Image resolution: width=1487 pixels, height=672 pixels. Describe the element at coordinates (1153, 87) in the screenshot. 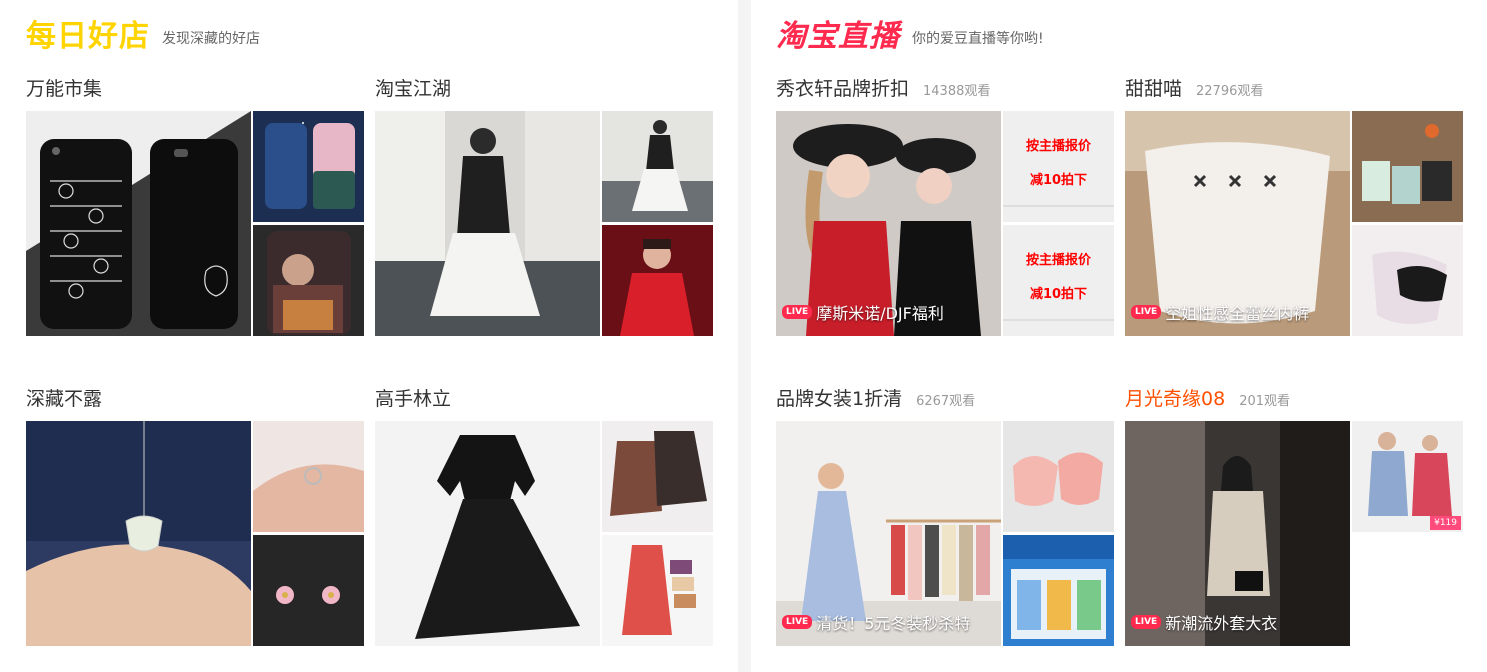

I see `live-card-title: 甜甜喵` at that location.